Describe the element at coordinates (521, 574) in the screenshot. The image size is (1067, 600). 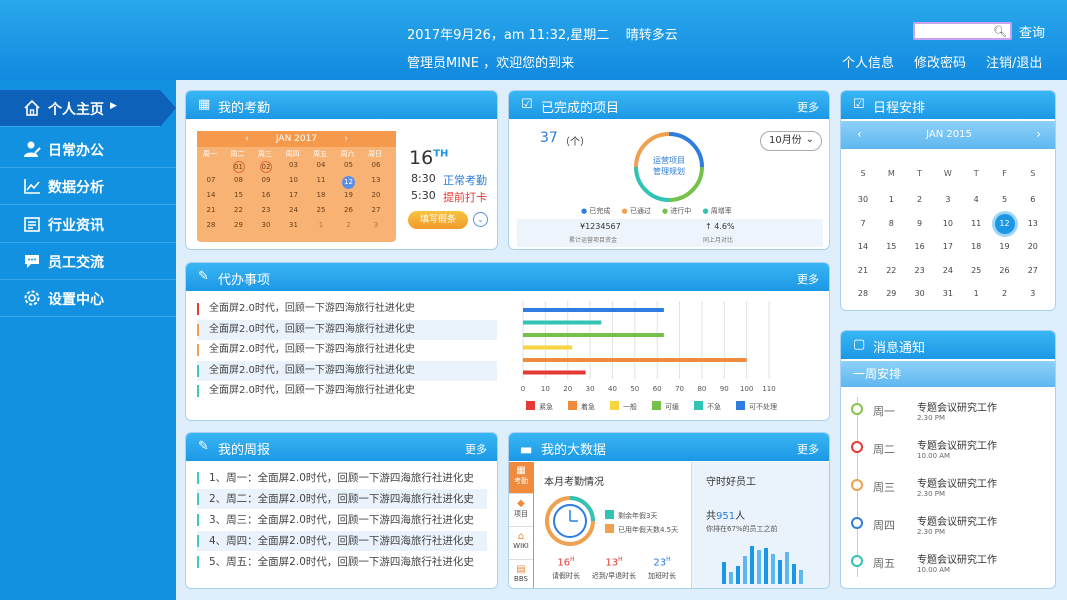
I see `tab-bbs: ▤ BBS` at that location.